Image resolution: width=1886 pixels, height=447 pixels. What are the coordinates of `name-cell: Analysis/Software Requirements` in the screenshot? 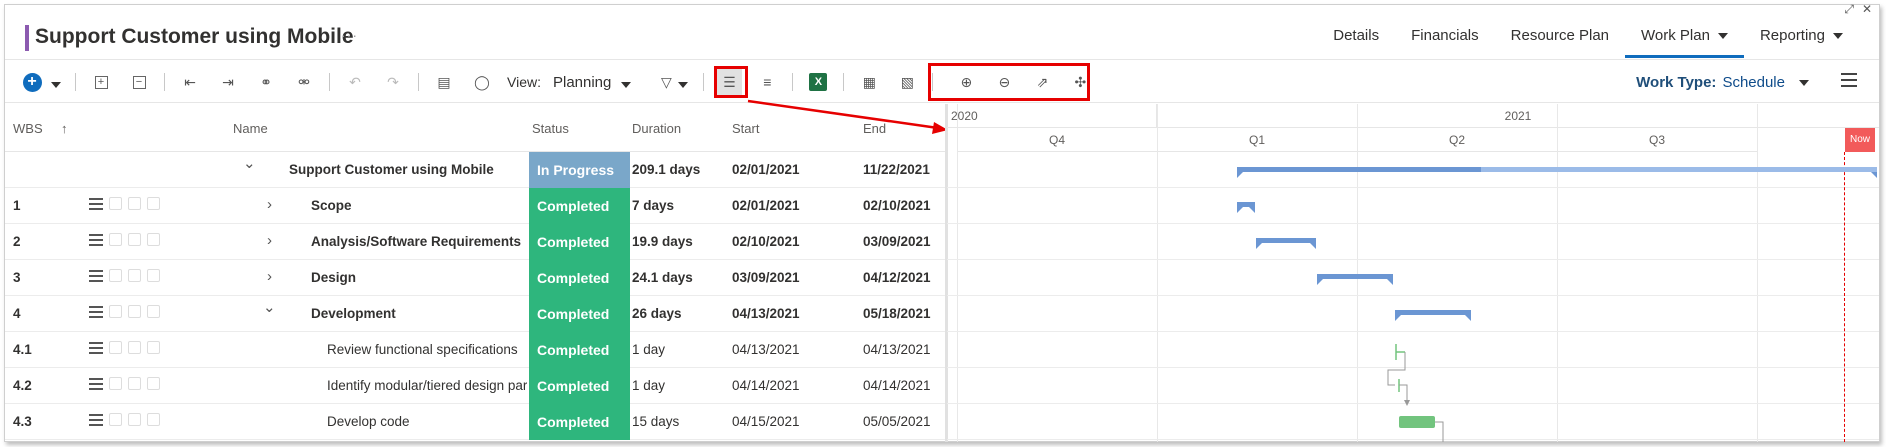 It's located at (416, 241).